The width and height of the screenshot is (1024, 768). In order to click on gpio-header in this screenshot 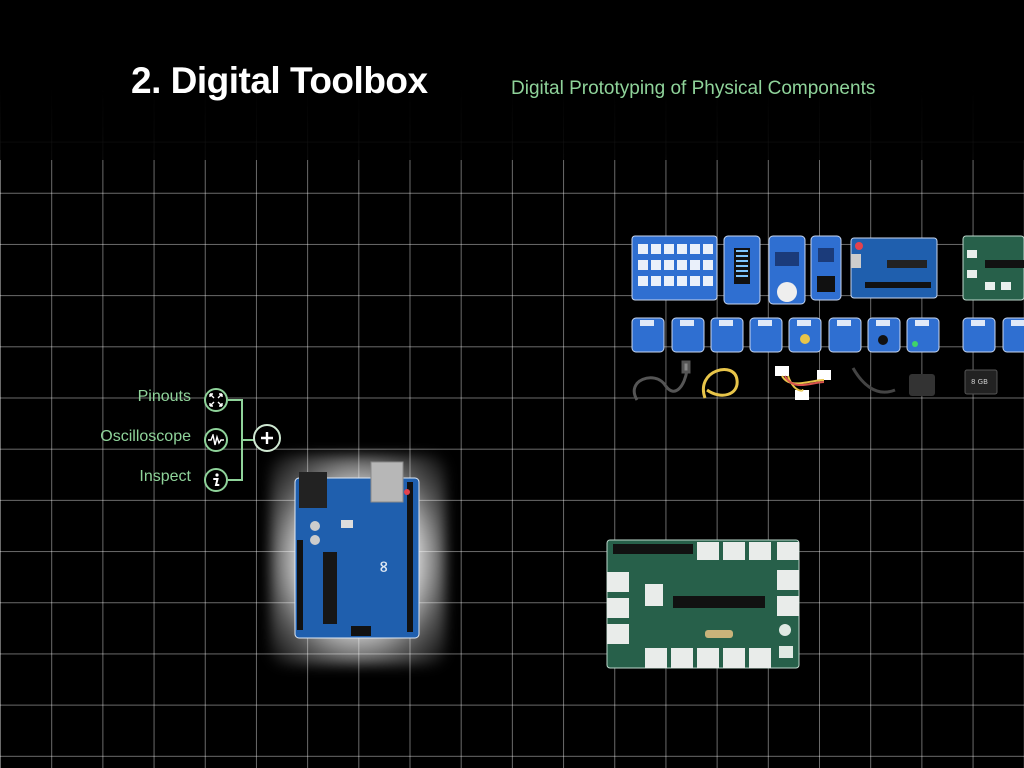, I will do `click(653, 549)`.